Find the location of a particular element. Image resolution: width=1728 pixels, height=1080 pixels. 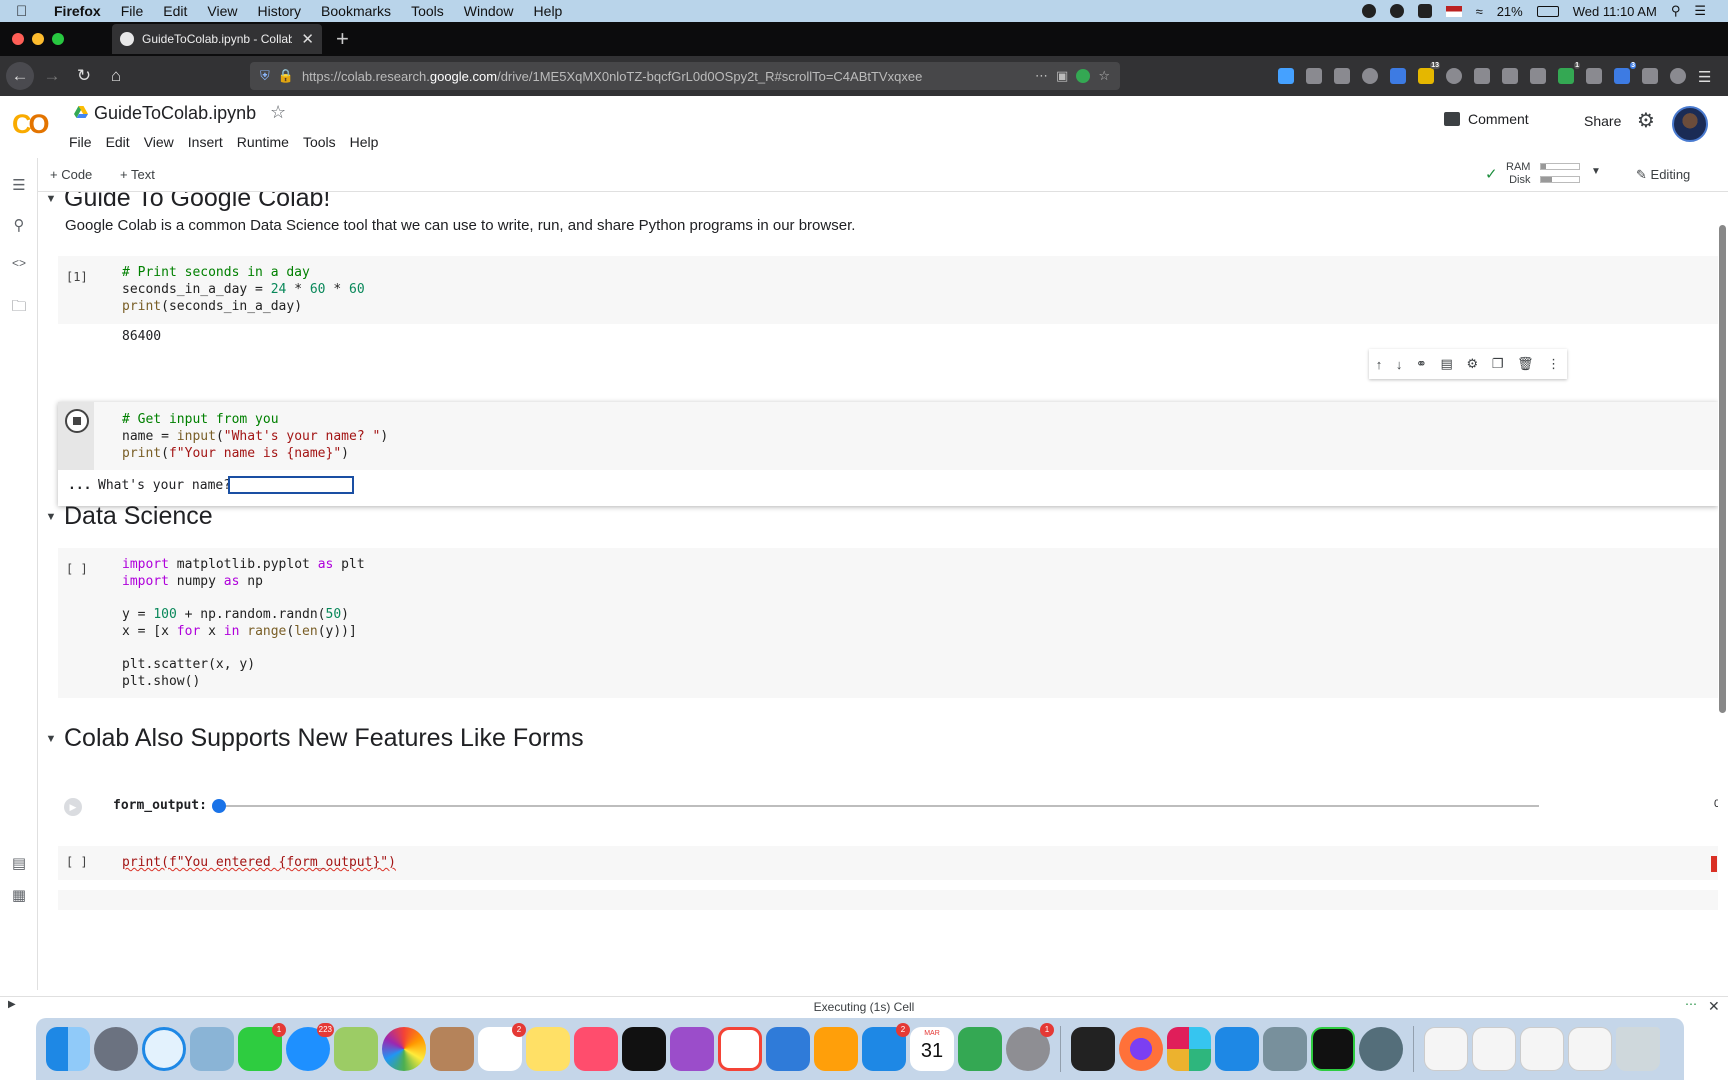

add-code-cell-button: + Code is located at coordinates (71, 174).